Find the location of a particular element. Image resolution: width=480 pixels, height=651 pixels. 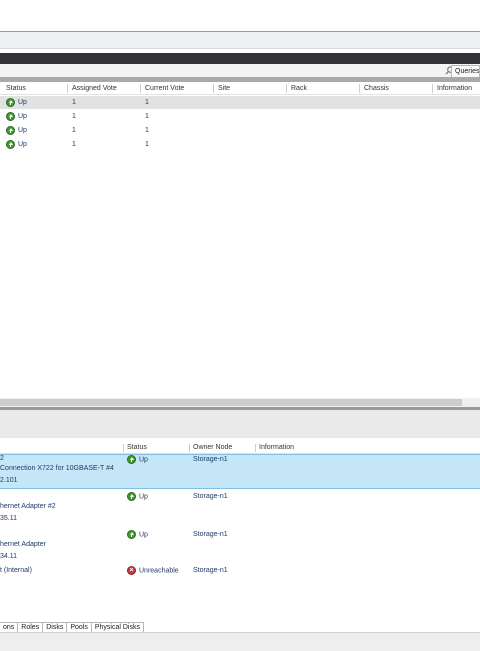

nodes-title-bar is located at coordinates (240, 58).